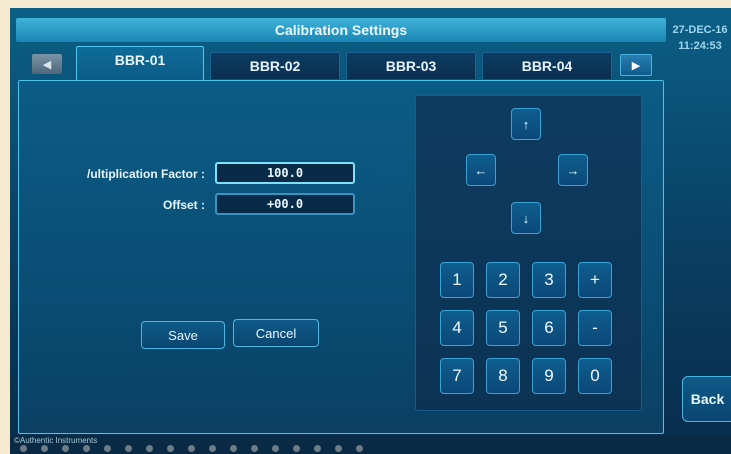 The height and width of the screenshot is (454, 731). I want to click on footer-bar: ©Authentic Instruments, so click(370, 445).